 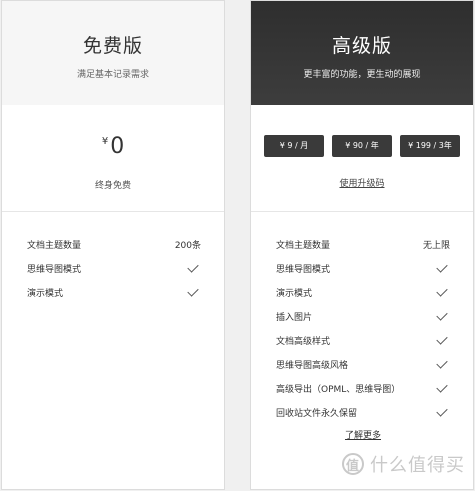 What do you see at coordinates (363, 434) in the screenshot?
I see `learn-more-link: 了解更多` at bounding box center [363, 434].